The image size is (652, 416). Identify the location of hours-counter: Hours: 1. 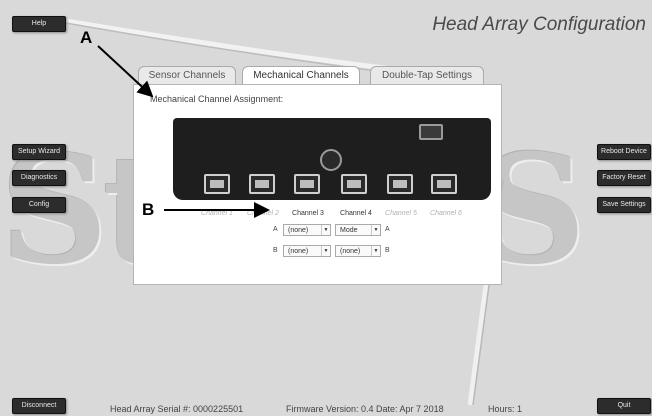
(505, 409).